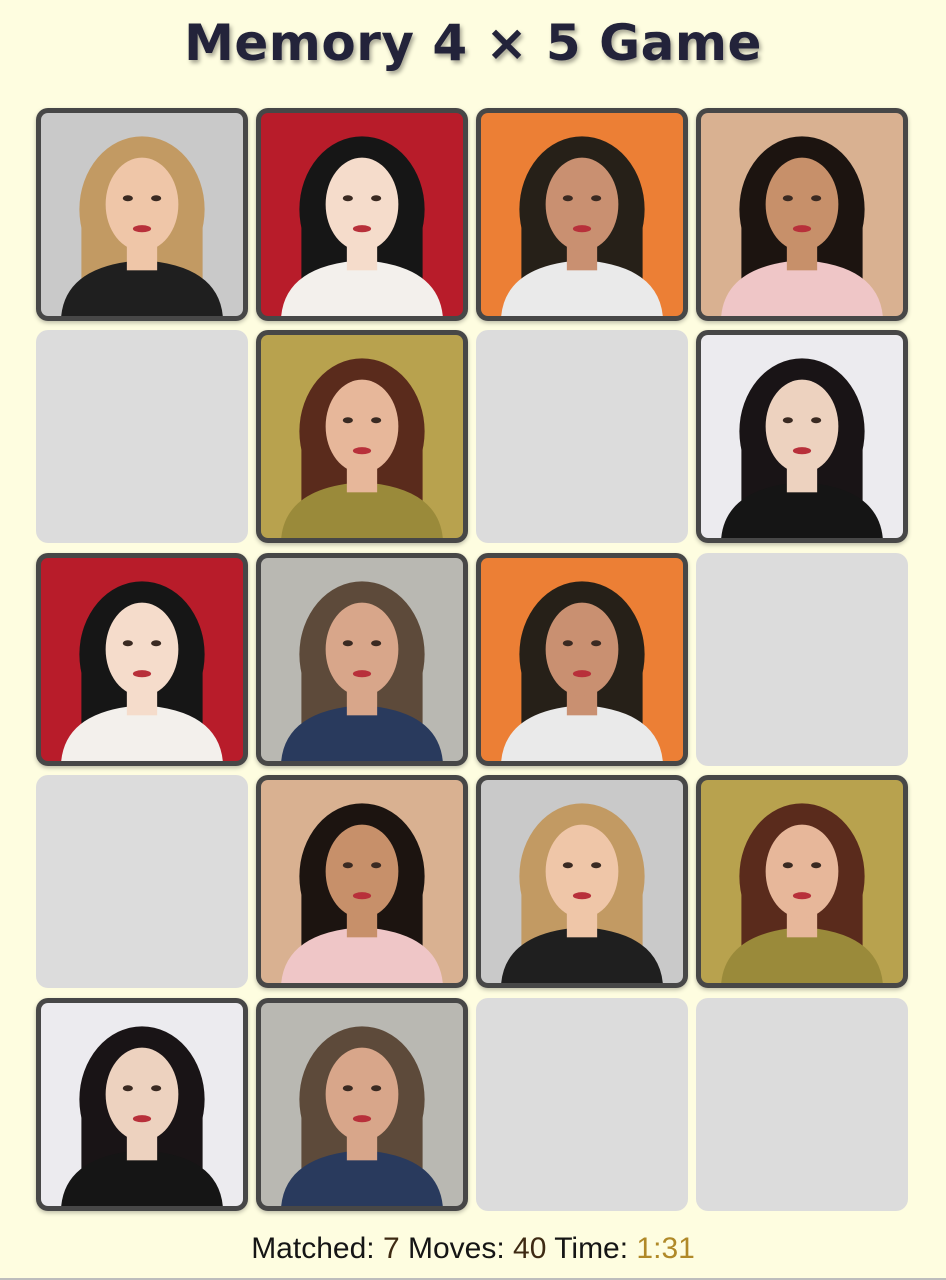 Image resolution: width=946 pixels, height=1280 pixels. I want to click on memory-card-r2-c2, so click(362, 436).